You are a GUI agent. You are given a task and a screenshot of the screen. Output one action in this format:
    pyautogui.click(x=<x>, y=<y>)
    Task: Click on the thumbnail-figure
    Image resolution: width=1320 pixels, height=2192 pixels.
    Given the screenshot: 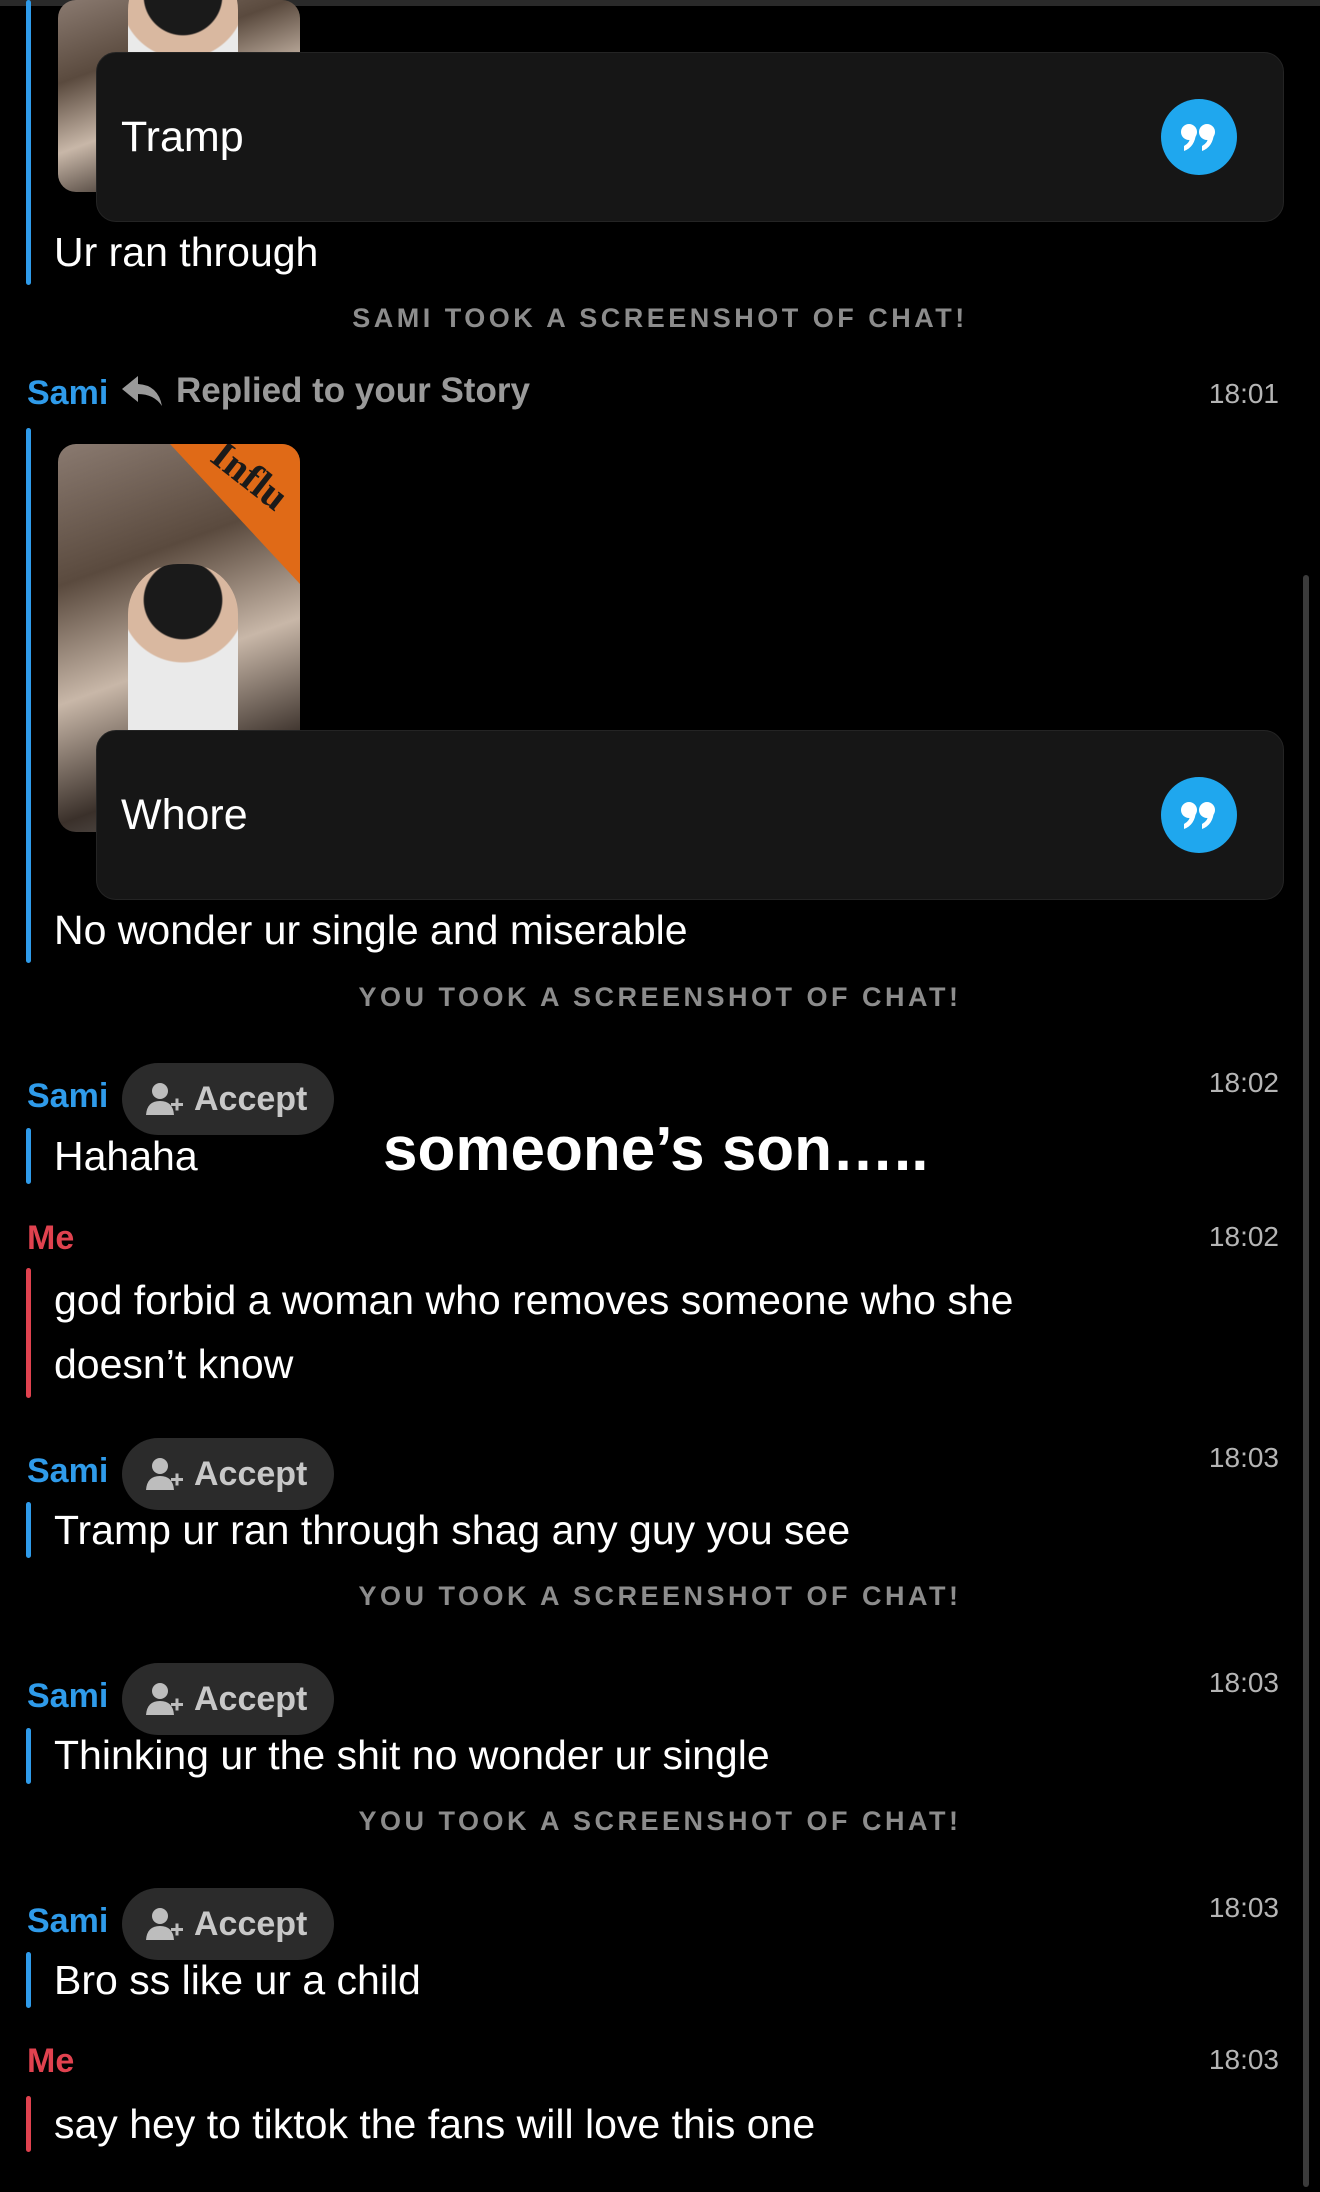 What is the action you would take?
    pyautogui.click(x=183, y=654)
    